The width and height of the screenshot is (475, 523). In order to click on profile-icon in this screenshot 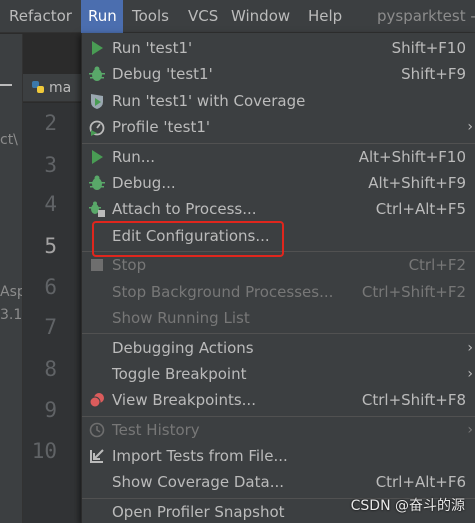, I will do `click(97, 128)`.